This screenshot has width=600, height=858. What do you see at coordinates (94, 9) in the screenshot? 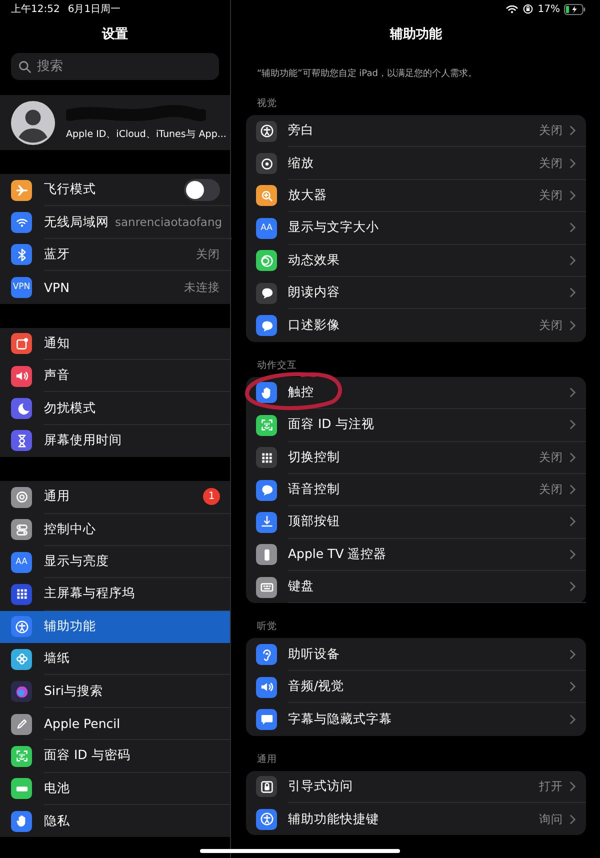
I see `status-date: 6月1日周一` at bounding box center [94, 9].